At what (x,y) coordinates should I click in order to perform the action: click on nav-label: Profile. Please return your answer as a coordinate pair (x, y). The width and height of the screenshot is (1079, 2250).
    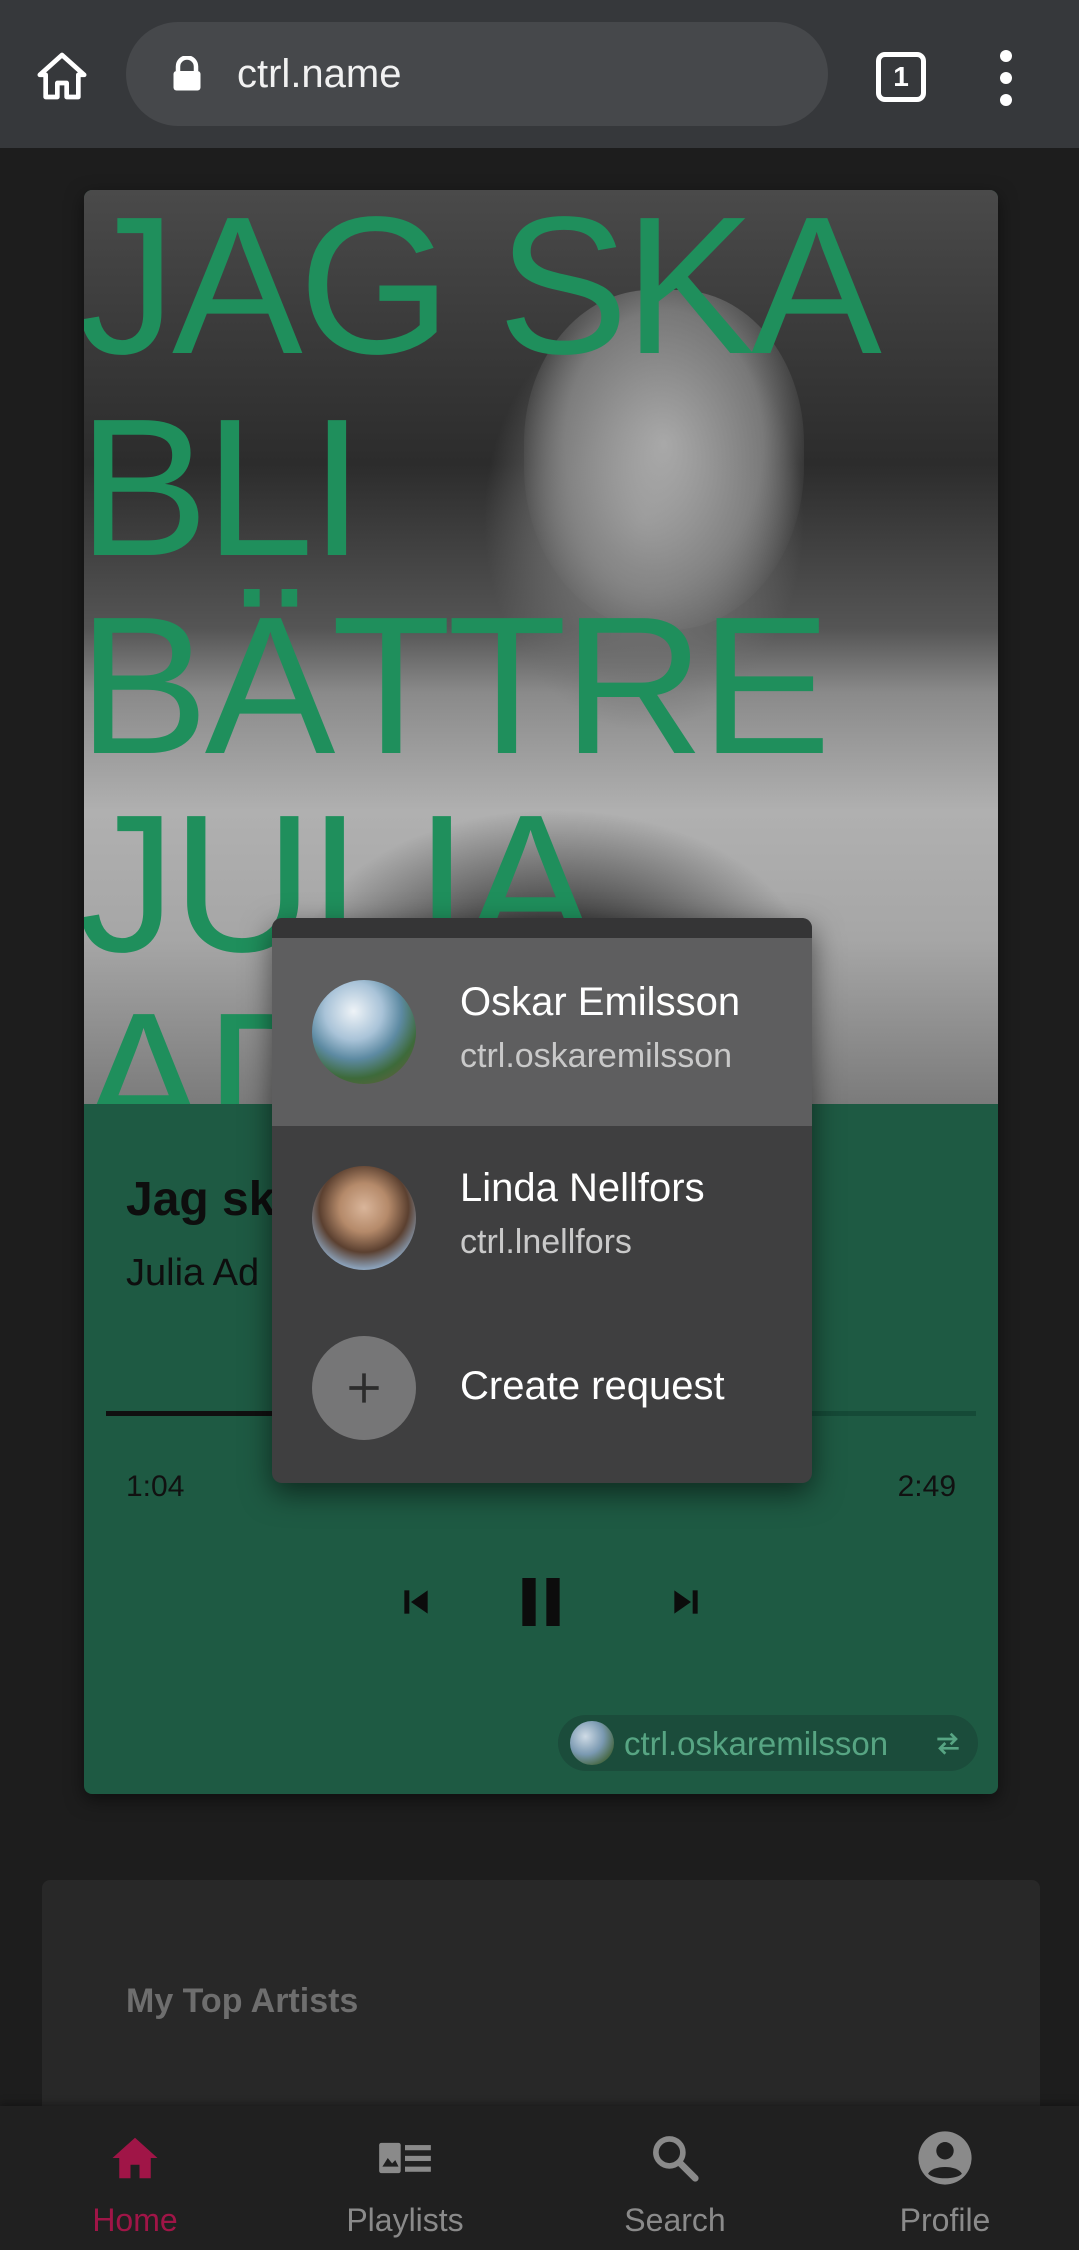
    Looking at the image, I should click on (945, 2220).